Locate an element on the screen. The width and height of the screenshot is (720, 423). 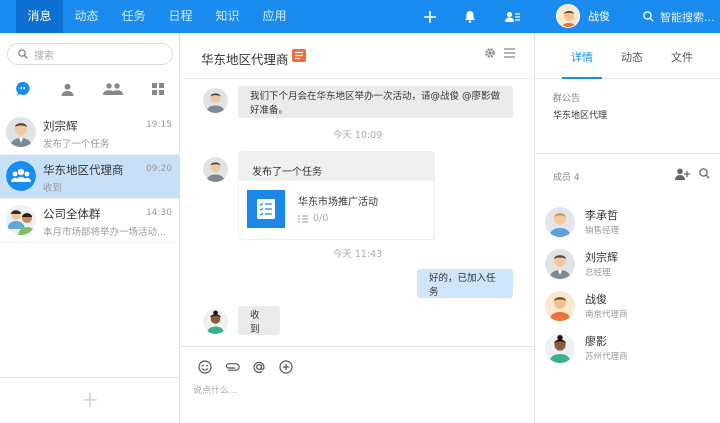
tab-contacts is located at coordinates (67, 89).